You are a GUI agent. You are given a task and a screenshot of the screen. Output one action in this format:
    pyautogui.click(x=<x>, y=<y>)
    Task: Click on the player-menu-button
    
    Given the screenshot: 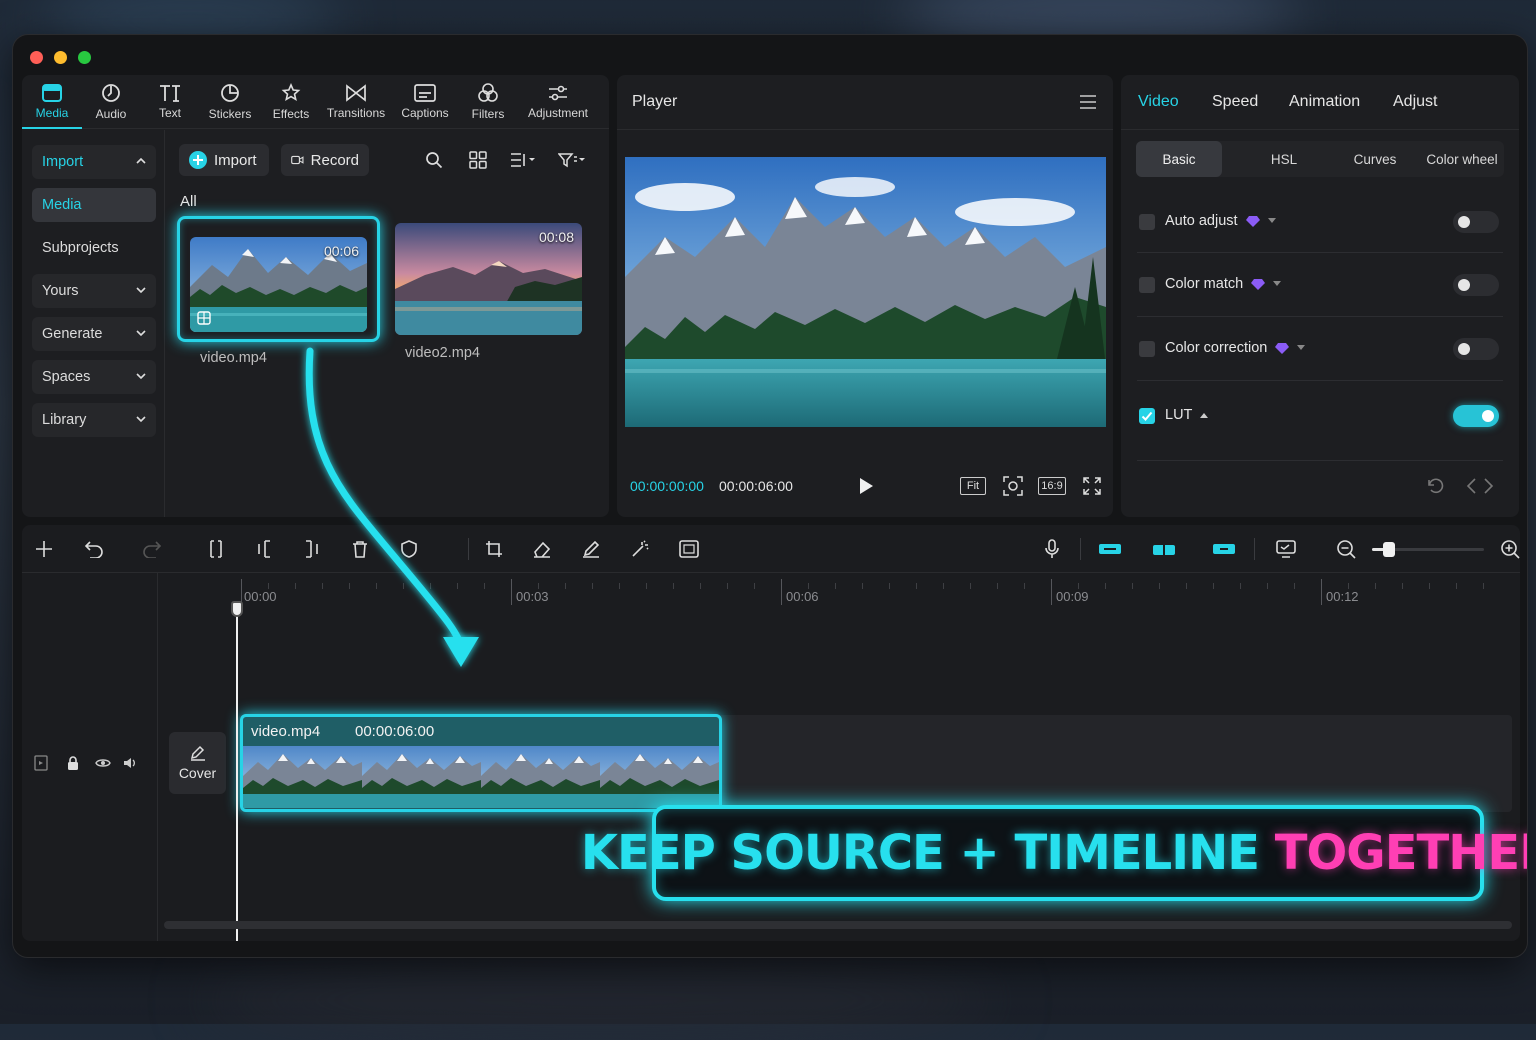 What is the action you would take?
    pyautogui.click(x=1088, y=102)
    